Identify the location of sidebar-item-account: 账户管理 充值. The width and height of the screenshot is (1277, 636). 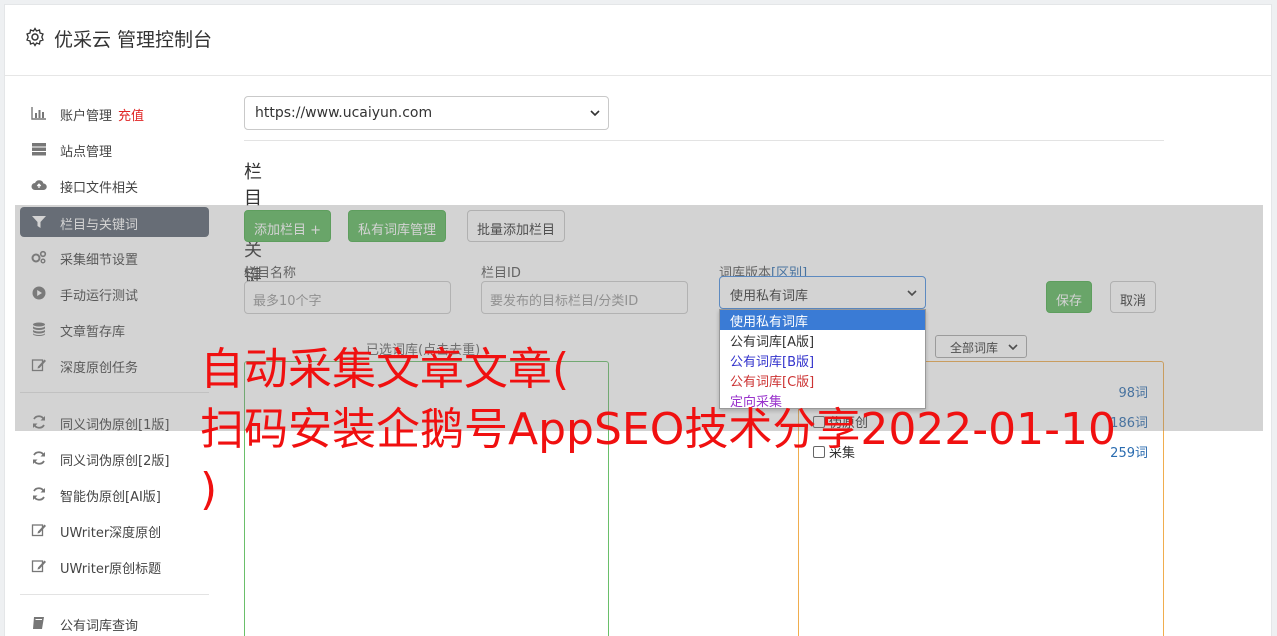
(114, 113).